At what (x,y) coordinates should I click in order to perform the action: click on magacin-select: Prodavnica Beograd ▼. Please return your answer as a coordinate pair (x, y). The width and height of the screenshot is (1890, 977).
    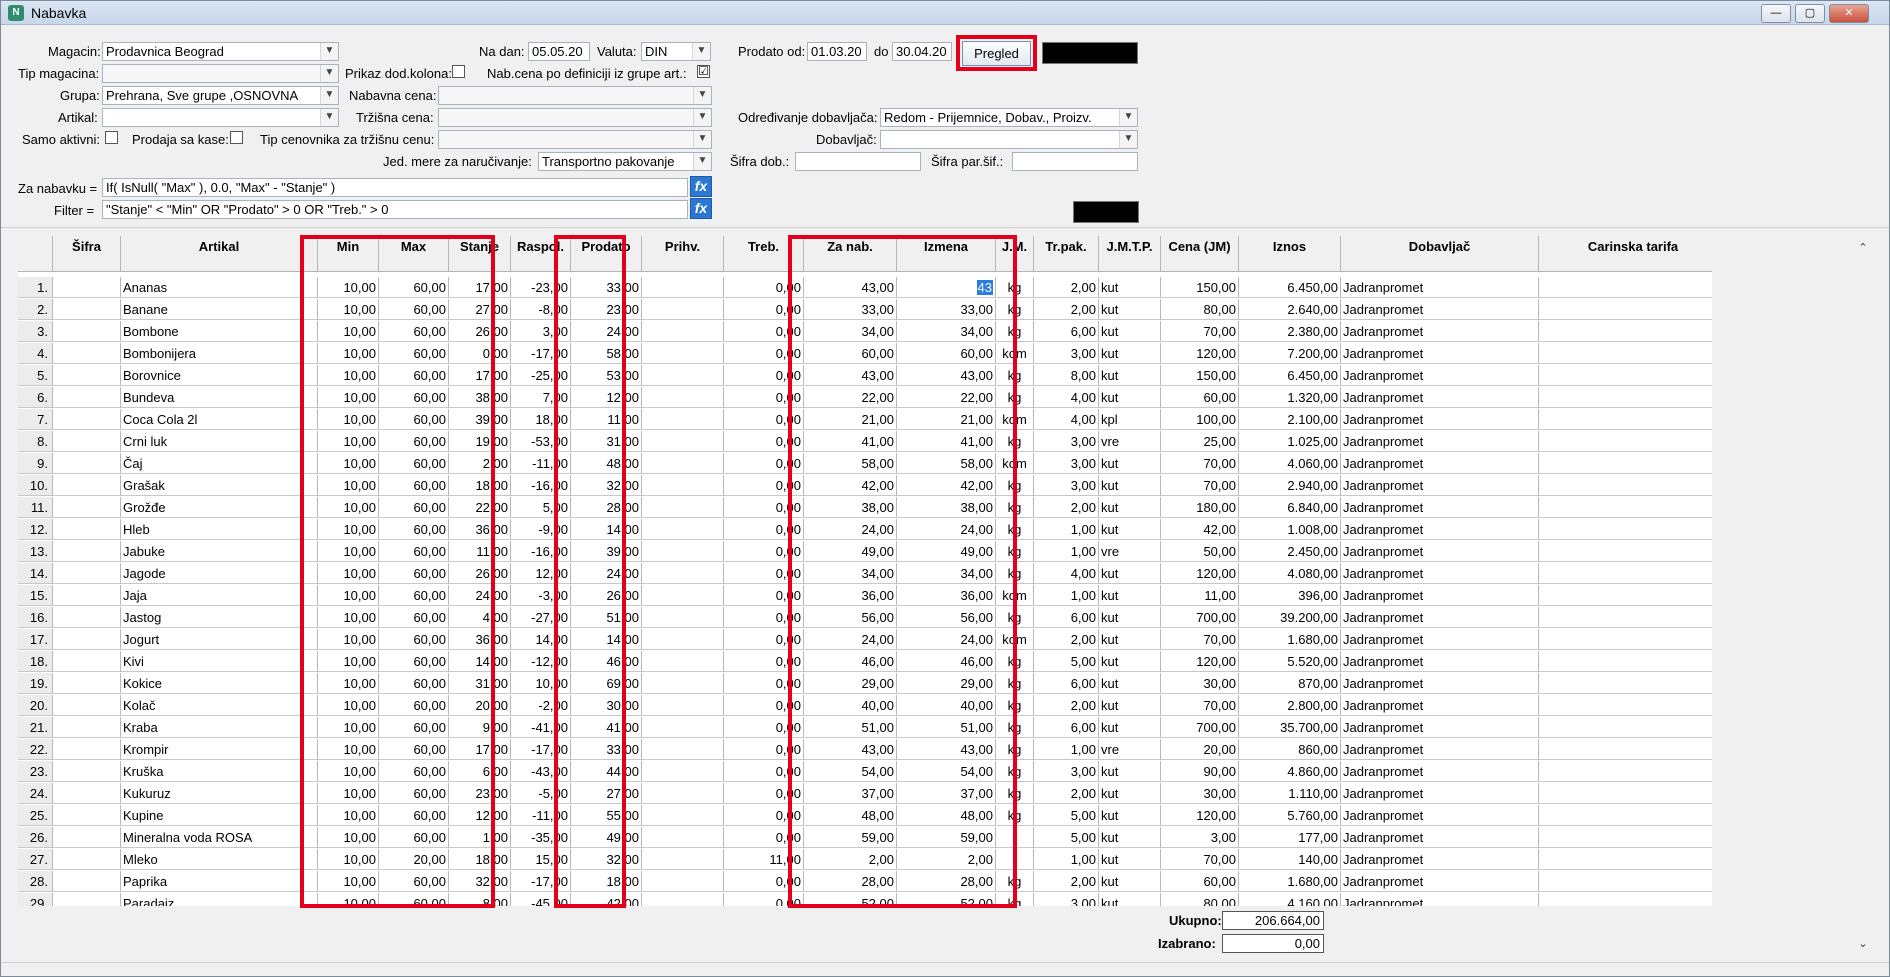
    Looking at the image, I should click on (220, 51).